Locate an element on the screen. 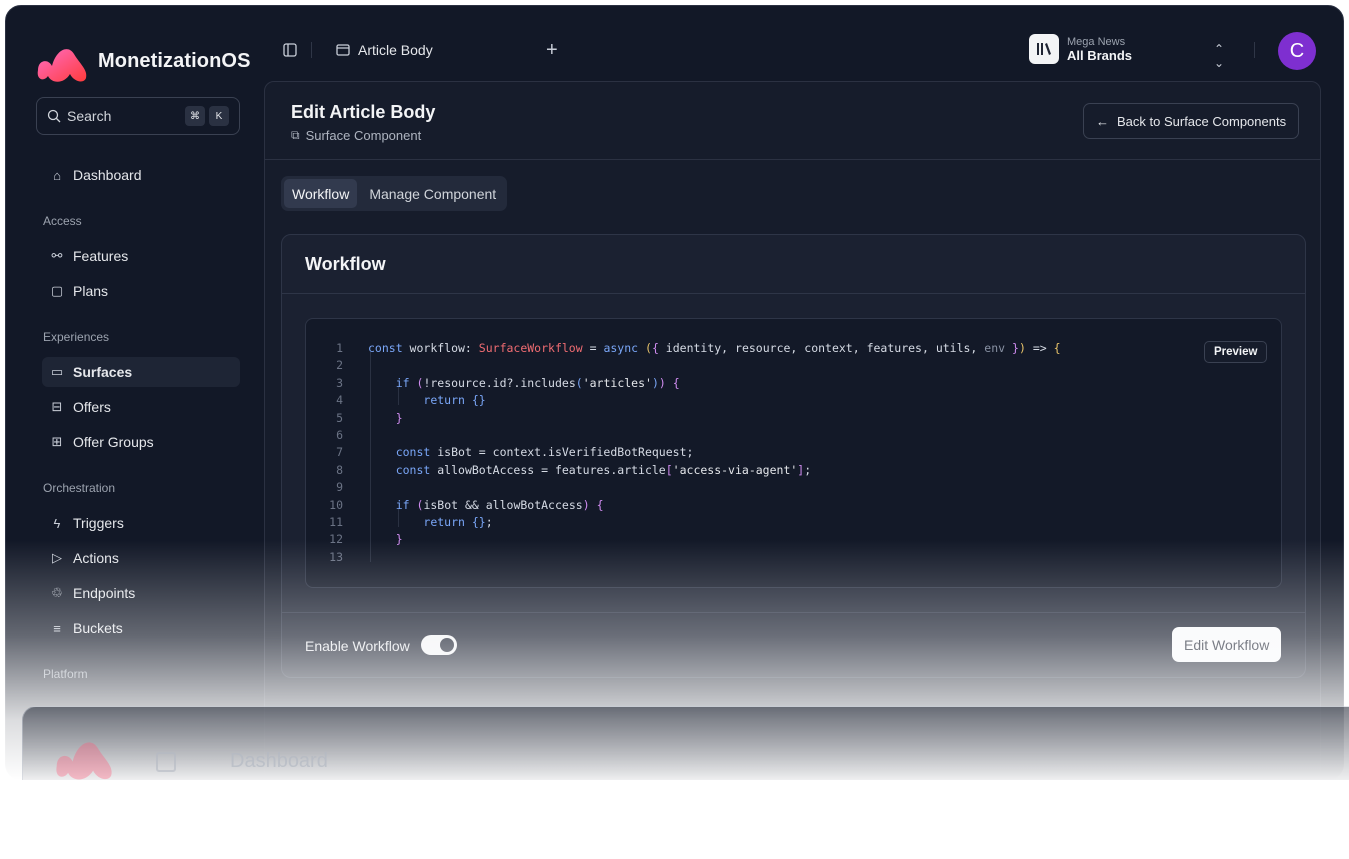 This screenshot has height=859, width=1349. topbar-divider-right is located at coordinates (1254, 50).